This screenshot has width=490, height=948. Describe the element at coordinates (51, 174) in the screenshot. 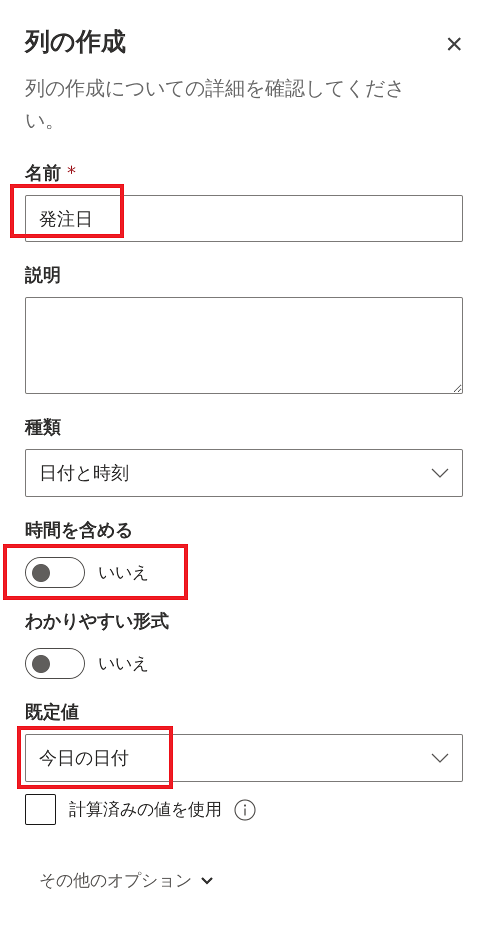

I see `field-label: 名前 *` at that location.